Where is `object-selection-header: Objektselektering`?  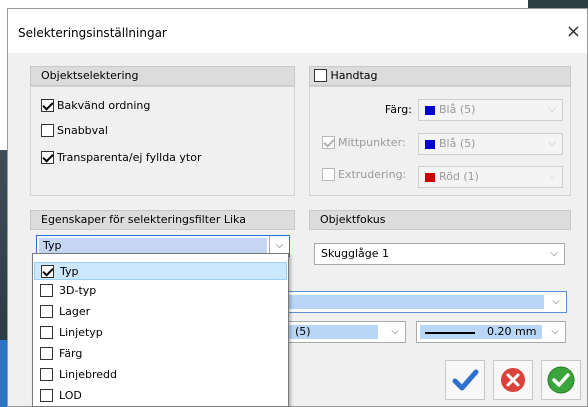 object-selection-header: Objektselektering is located at coordinates (162, 76).